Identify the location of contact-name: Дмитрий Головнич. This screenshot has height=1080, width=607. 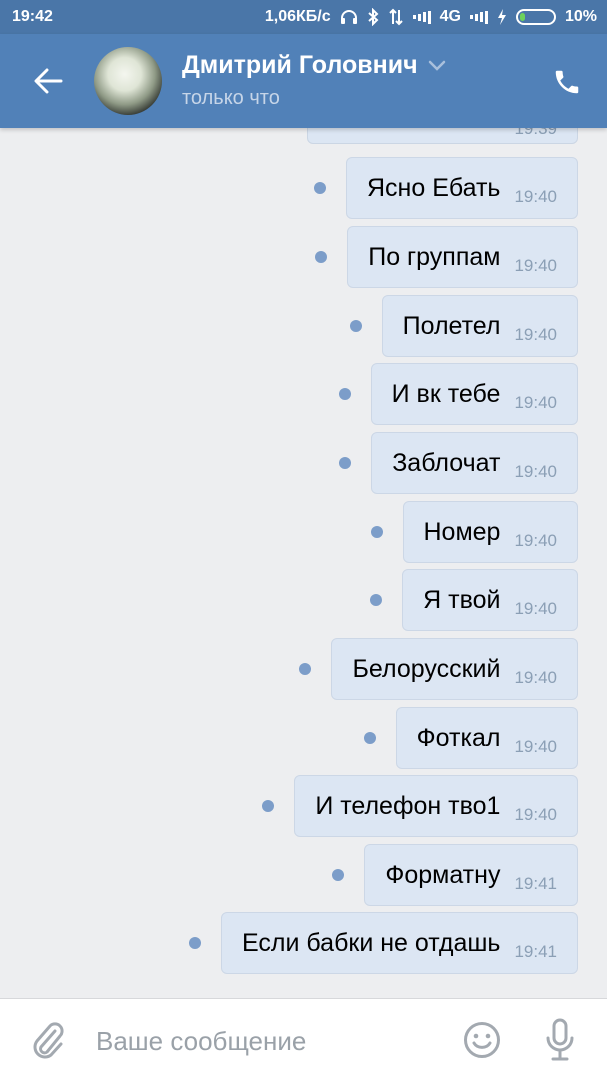
(300, 65).